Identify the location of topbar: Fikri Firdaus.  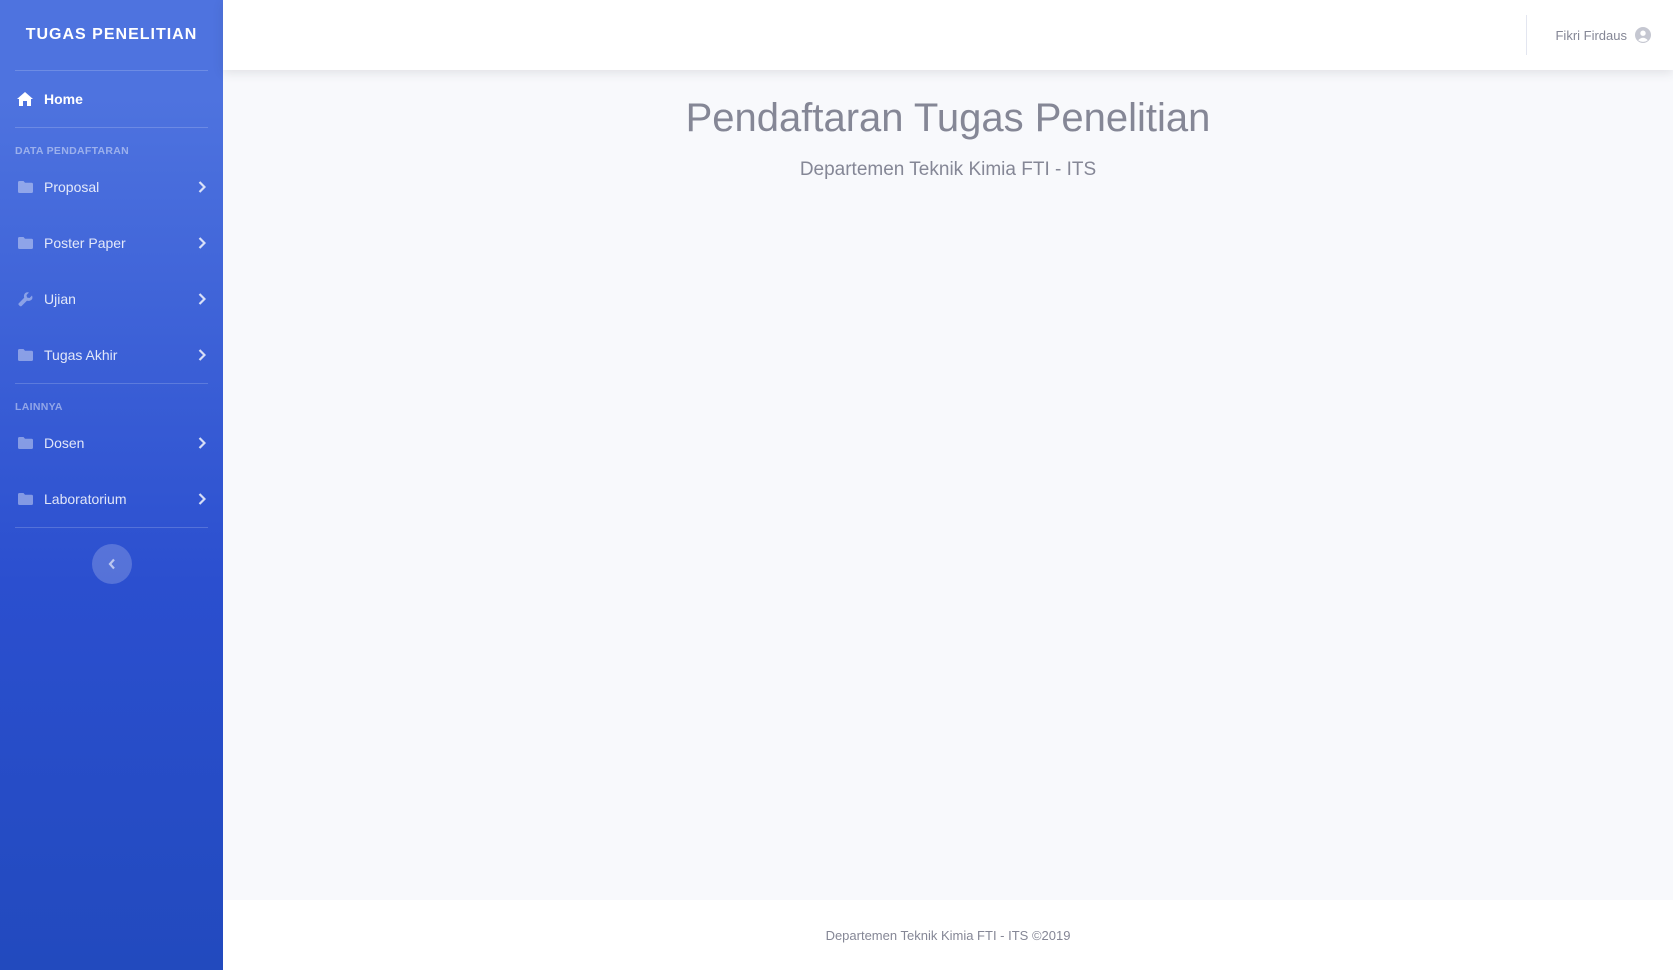
(948, 35).